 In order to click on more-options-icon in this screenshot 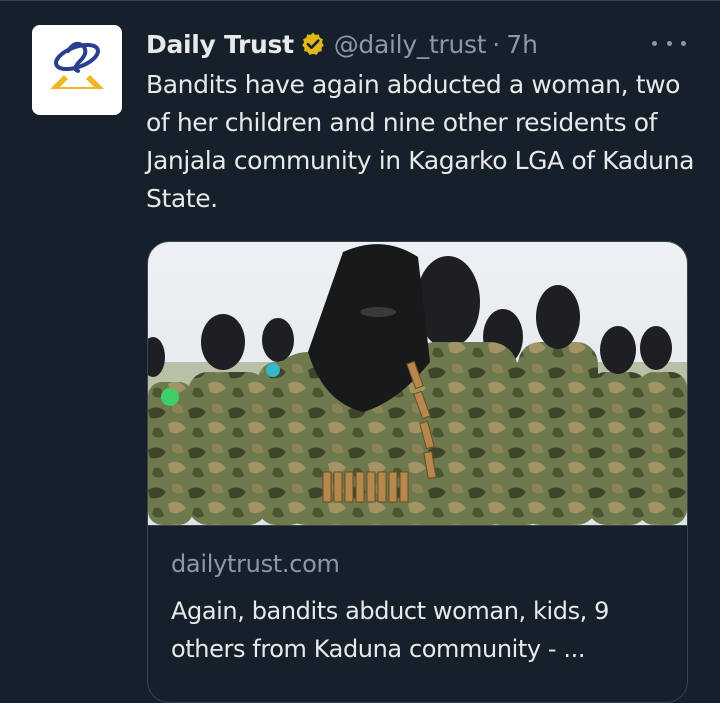, I will do `click(669, 43)`.